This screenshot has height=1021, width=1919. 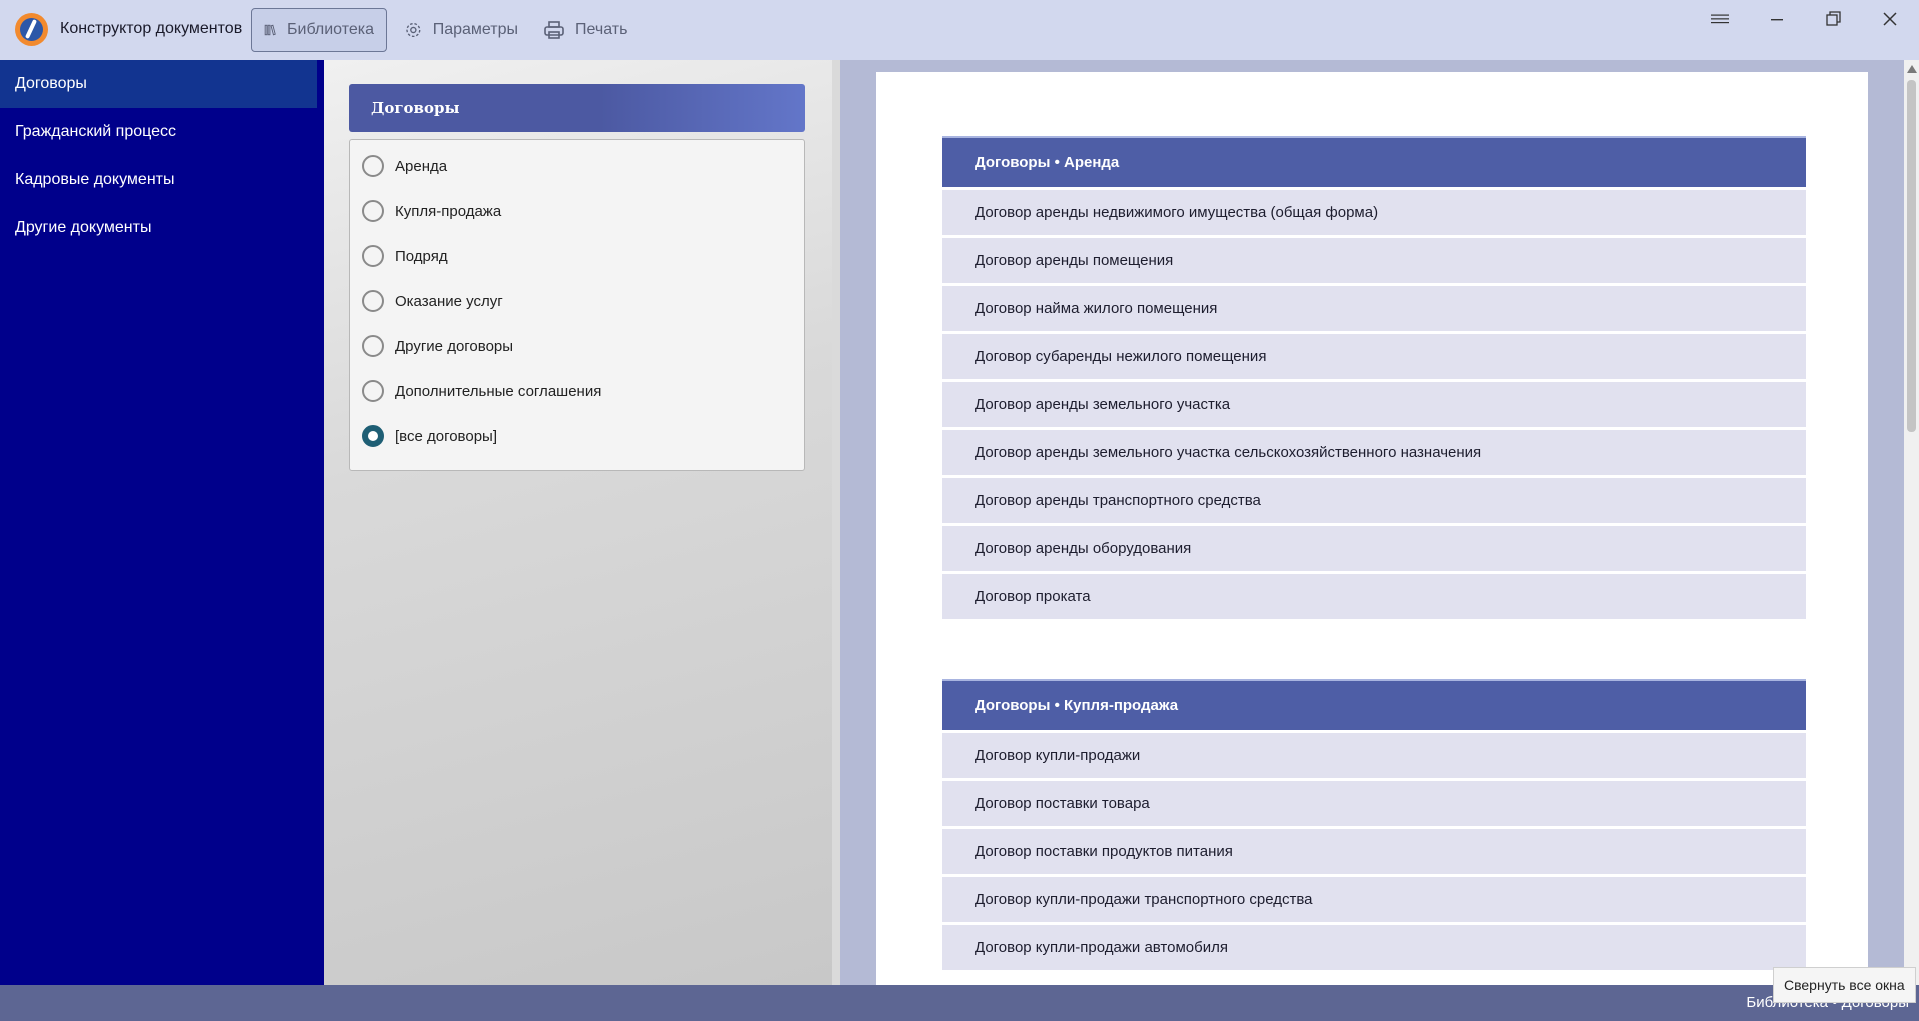 What do you see at coordinates (1374, 596) in the screenshot?
I see `document-link: Договор проката` at bounding box center [1374, 596].